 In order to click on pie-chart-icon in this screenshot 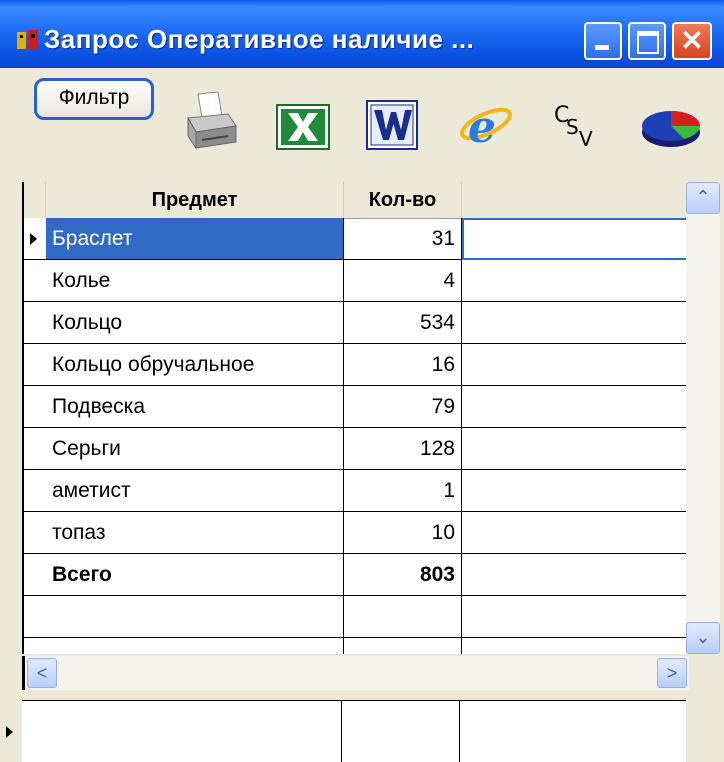, I will do `click(671, 128)`.